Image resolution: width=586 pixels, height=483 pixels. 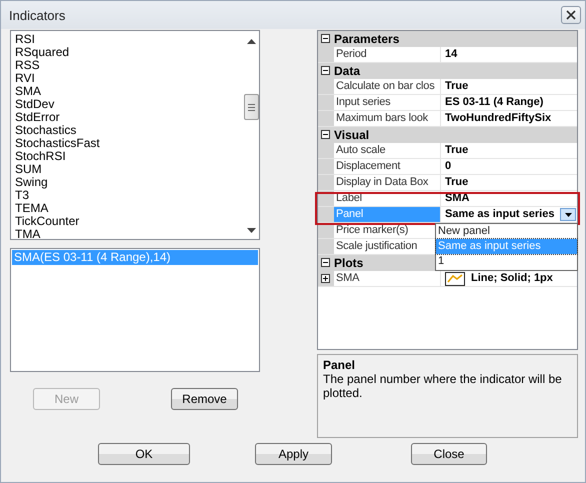 I want to click on property-value: 0, so click(x=448, y=166).